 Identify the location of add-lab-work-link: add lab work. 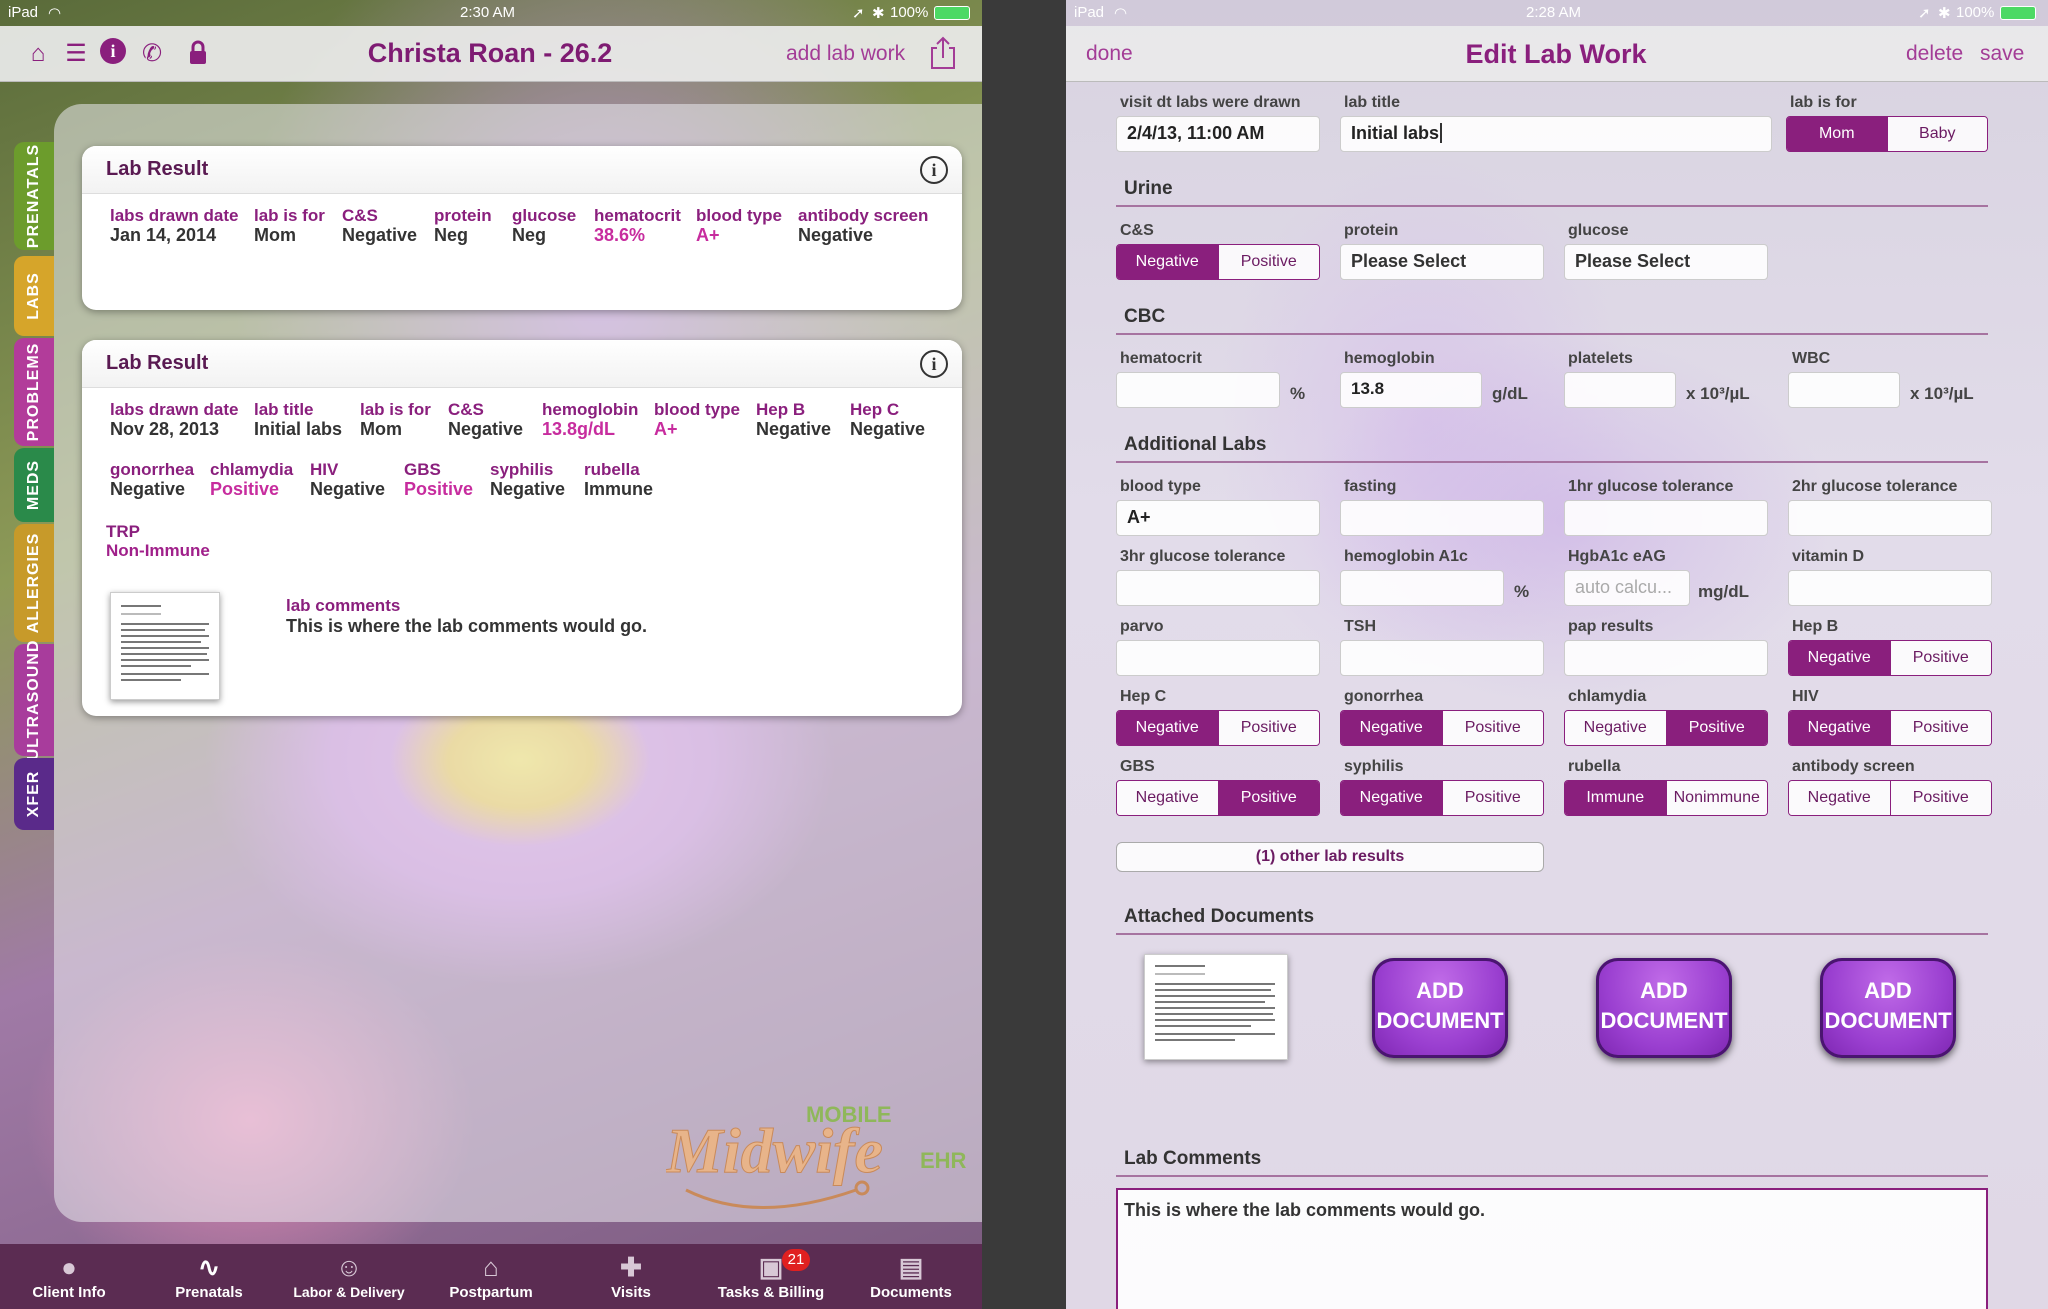
(845, 54).